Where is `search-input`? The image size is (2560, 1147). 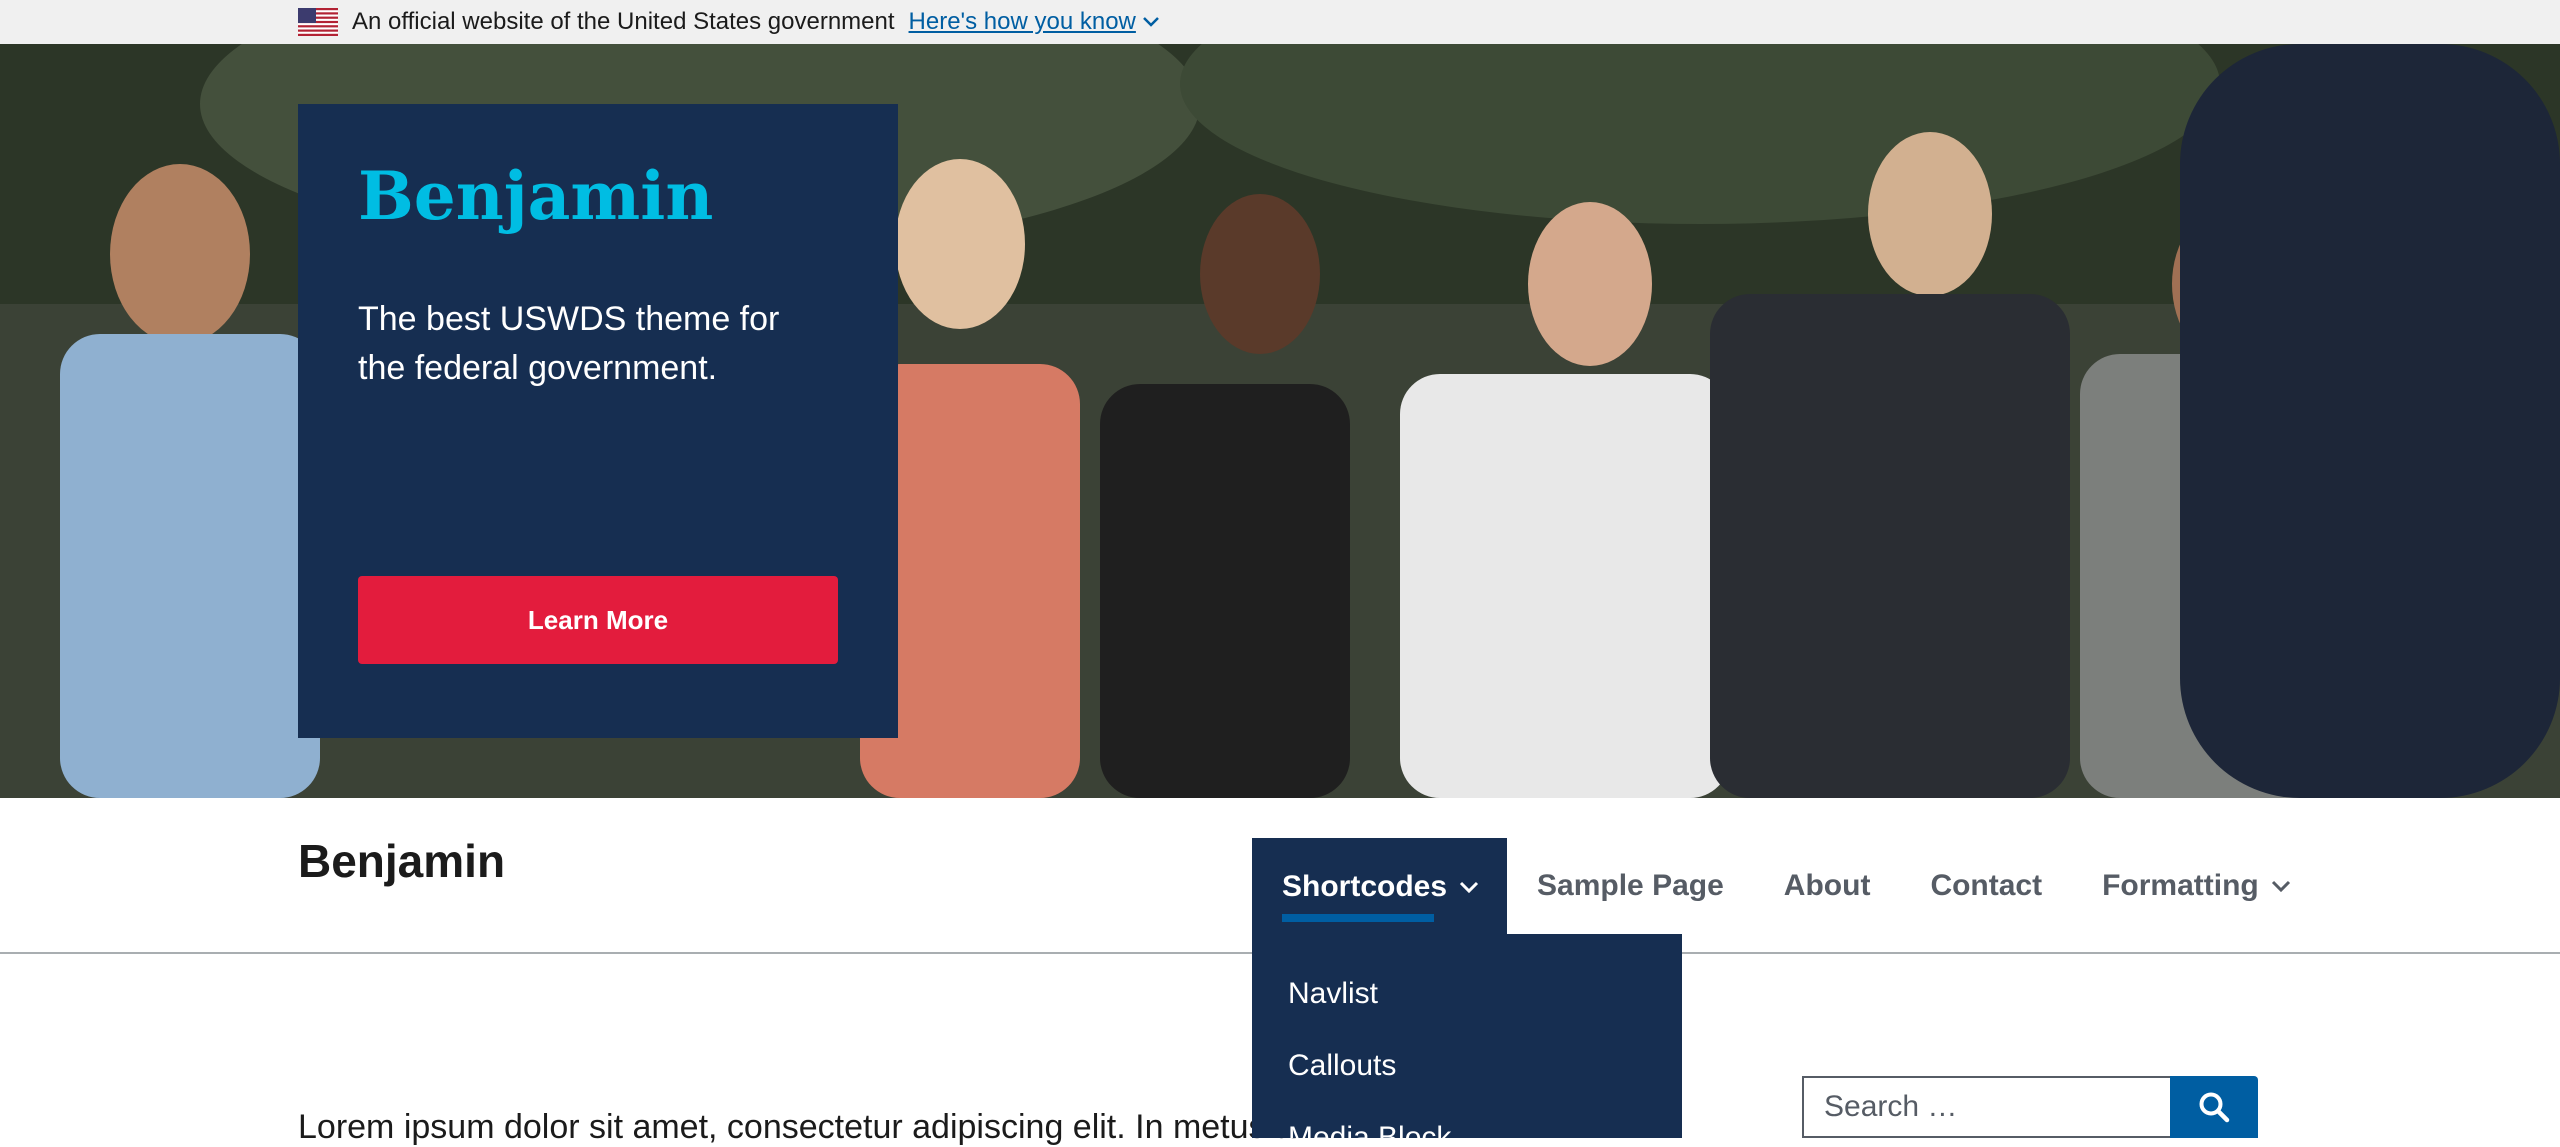 search-input is located at coordinates (1986, 1107).